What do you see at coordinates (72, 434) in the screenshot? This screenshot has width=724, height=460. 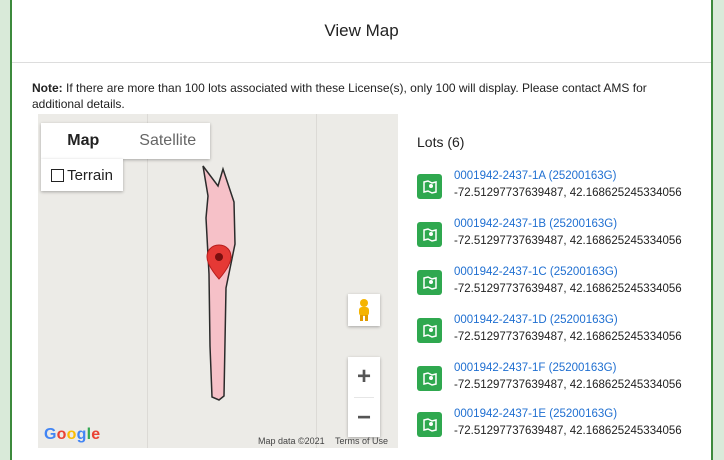 I see `google-logo: Google` at bounding box center [72, 434].